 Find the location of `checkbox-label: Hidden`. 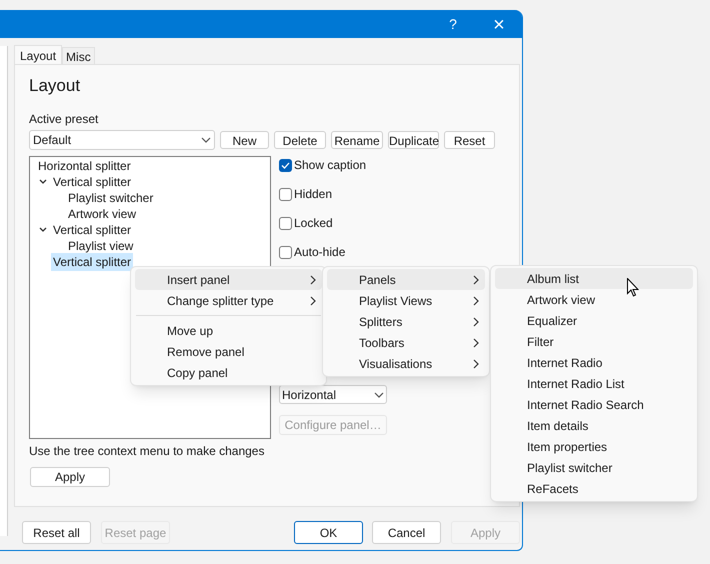

checkbox-label: Hidden is located at coordinates (313, 194).